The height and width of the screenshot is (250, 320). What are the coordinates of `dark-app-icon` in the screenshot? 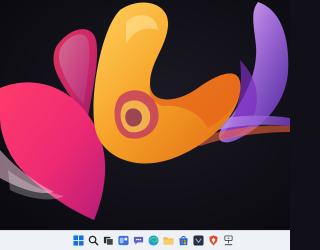 It's located at (198, 240).